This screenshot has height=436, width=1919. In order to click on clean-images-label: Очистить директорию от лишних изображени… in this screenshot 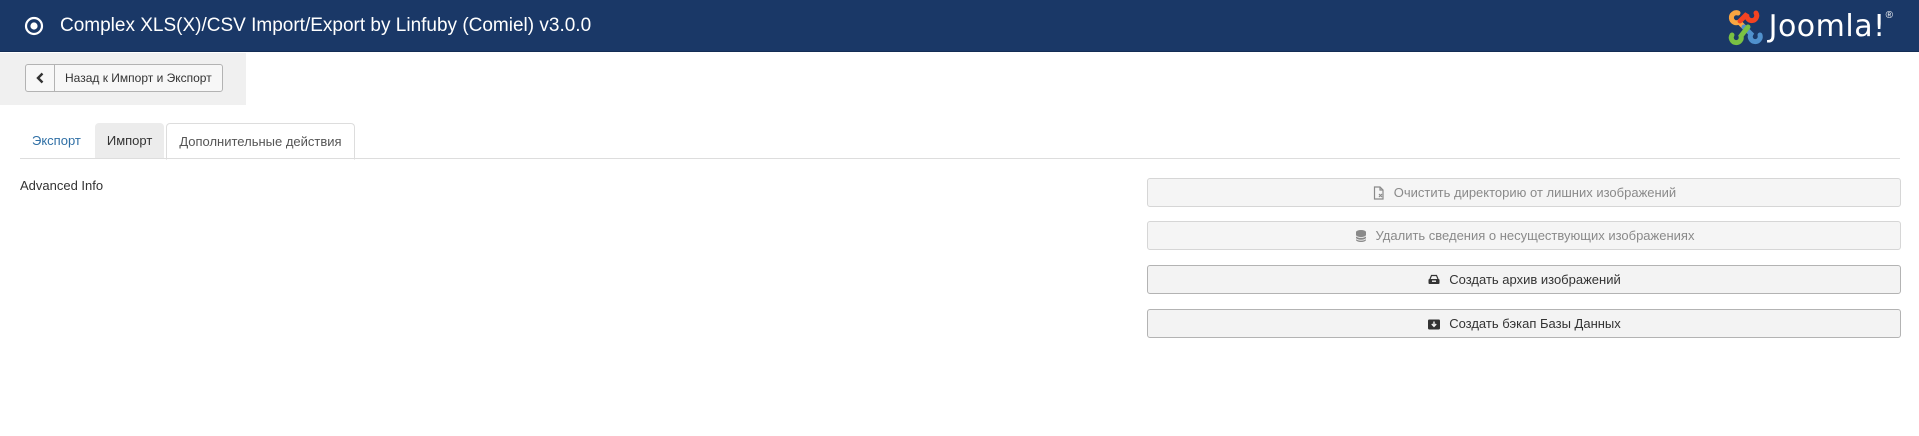, I will do `click(1535, 192)`.